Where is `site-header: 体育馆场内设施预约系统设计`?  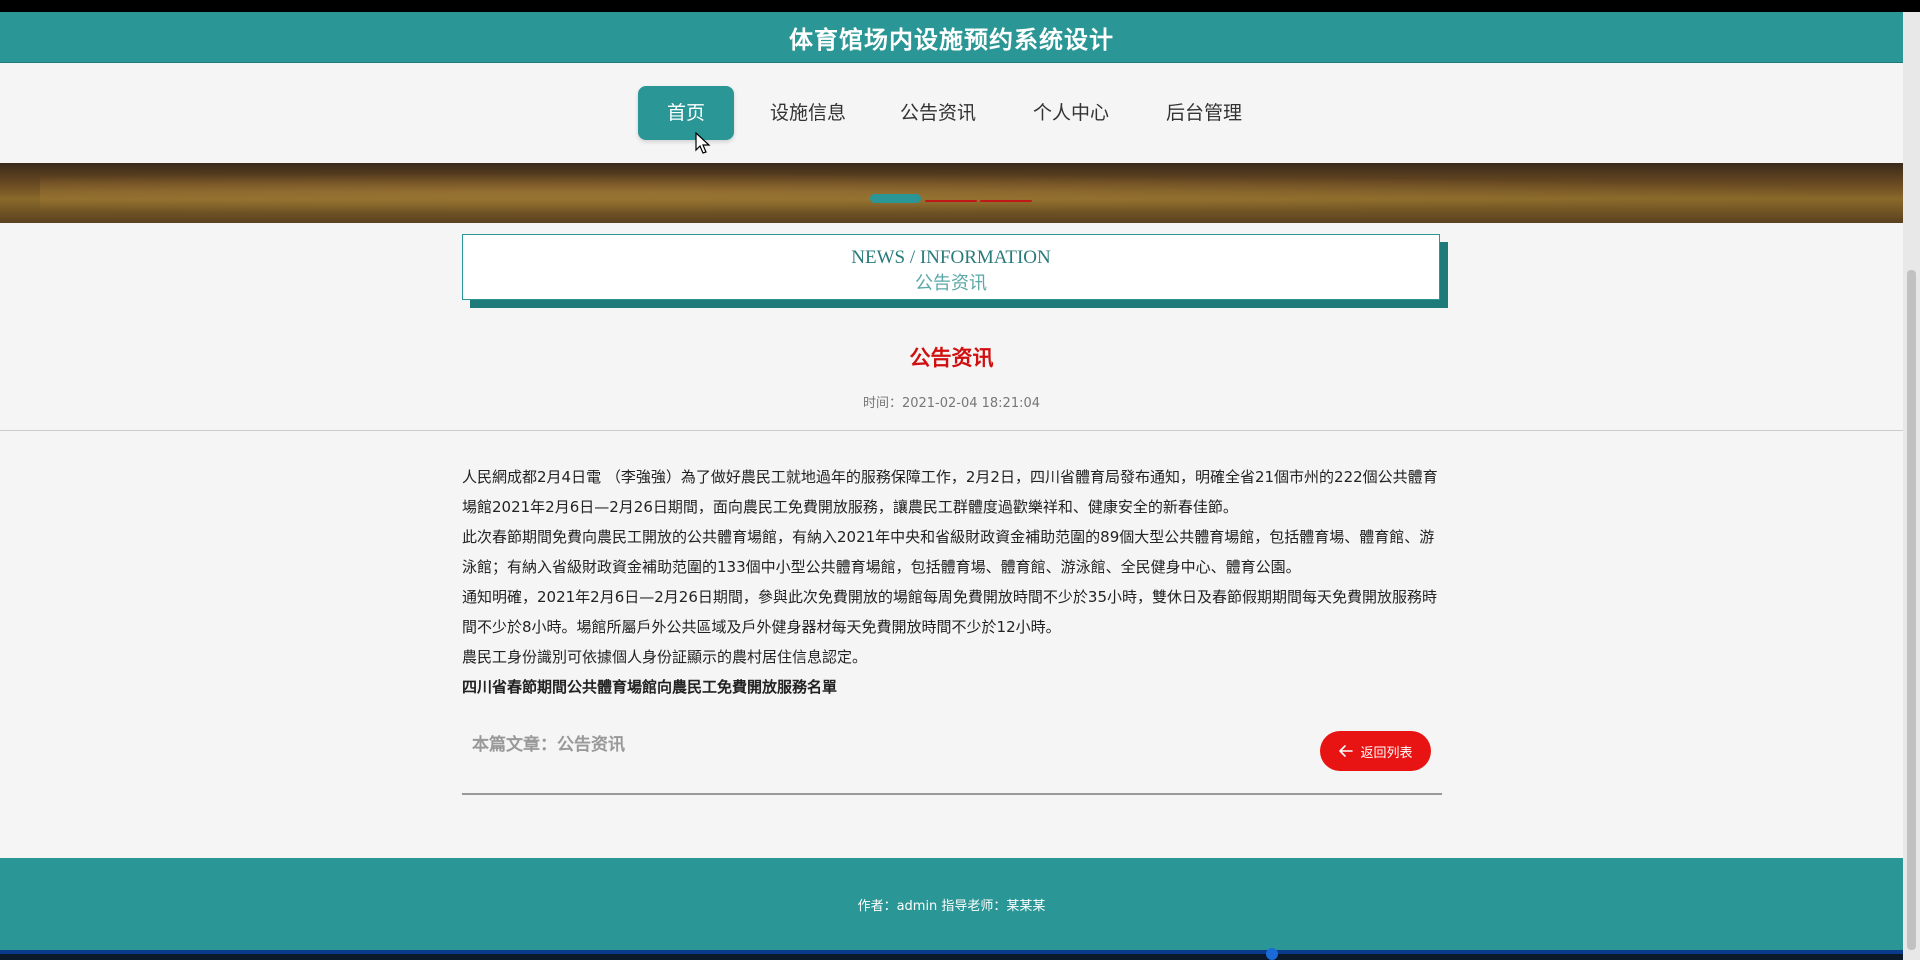 site-header: 体育馆场内设施预约系统设计 is located at coordinates (951, 37).